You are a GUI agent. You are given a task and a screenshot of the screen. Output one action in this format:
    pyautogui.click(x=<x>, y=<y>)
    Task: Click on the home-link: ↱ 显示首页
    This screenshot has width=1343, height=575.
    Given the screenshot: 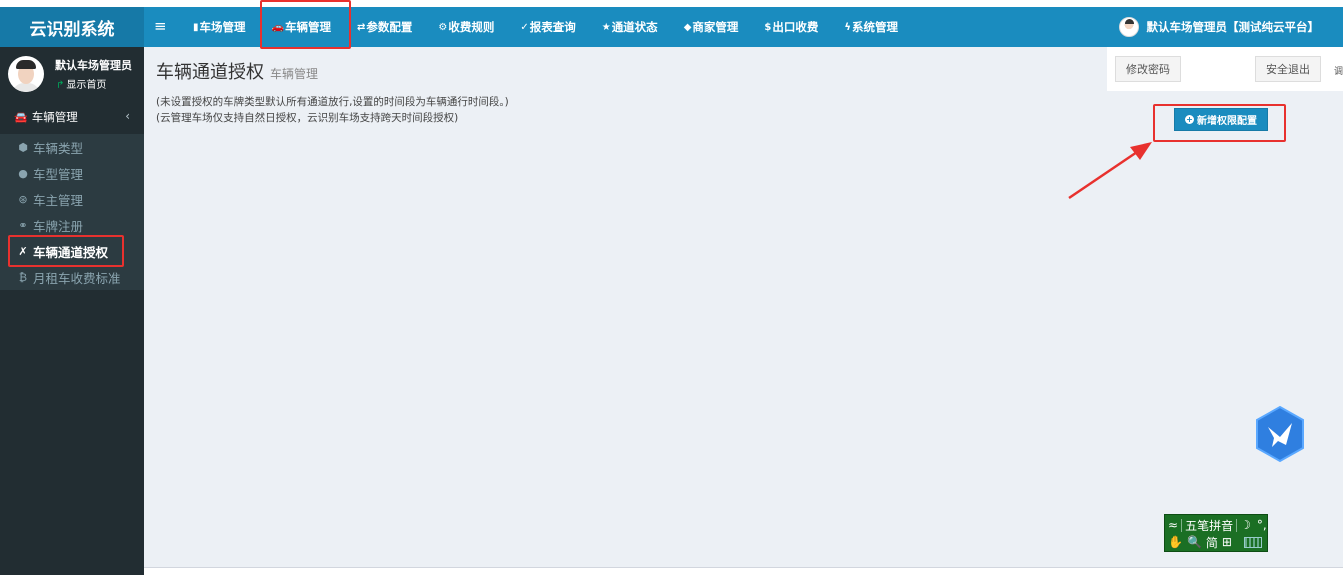 What is the action you would take?
    pyautogui.click(x=81, y=83)
    